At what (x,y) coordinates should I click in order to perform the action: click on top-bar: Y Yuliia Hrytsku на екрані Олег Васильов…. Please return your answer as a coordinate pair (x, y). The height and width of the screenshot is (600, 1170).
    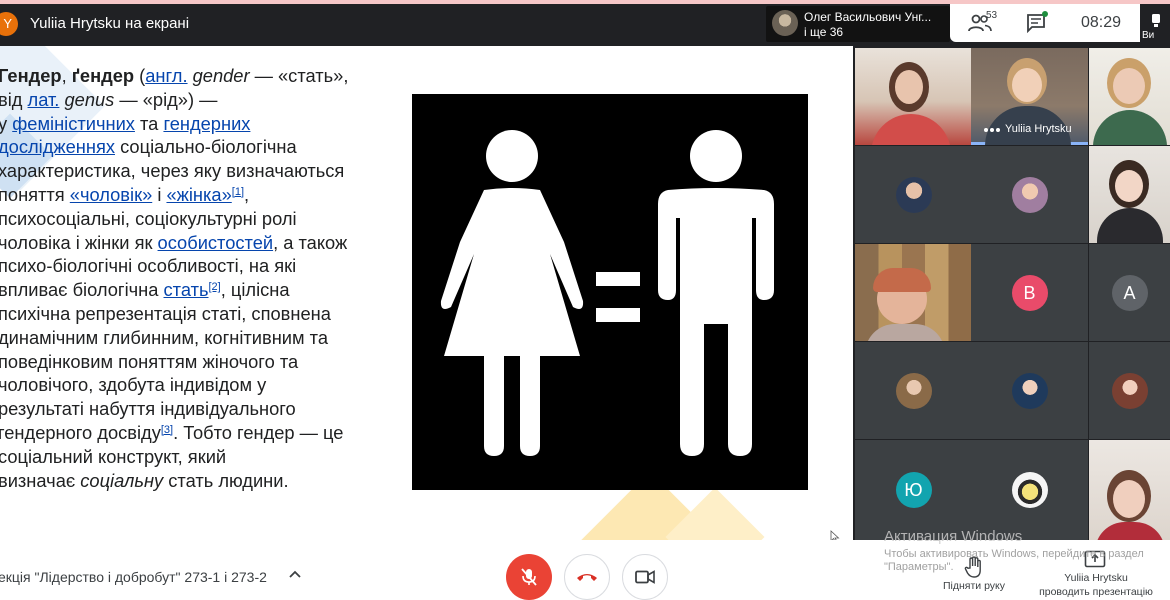
    Looking at the image, I should click on (585, 23).